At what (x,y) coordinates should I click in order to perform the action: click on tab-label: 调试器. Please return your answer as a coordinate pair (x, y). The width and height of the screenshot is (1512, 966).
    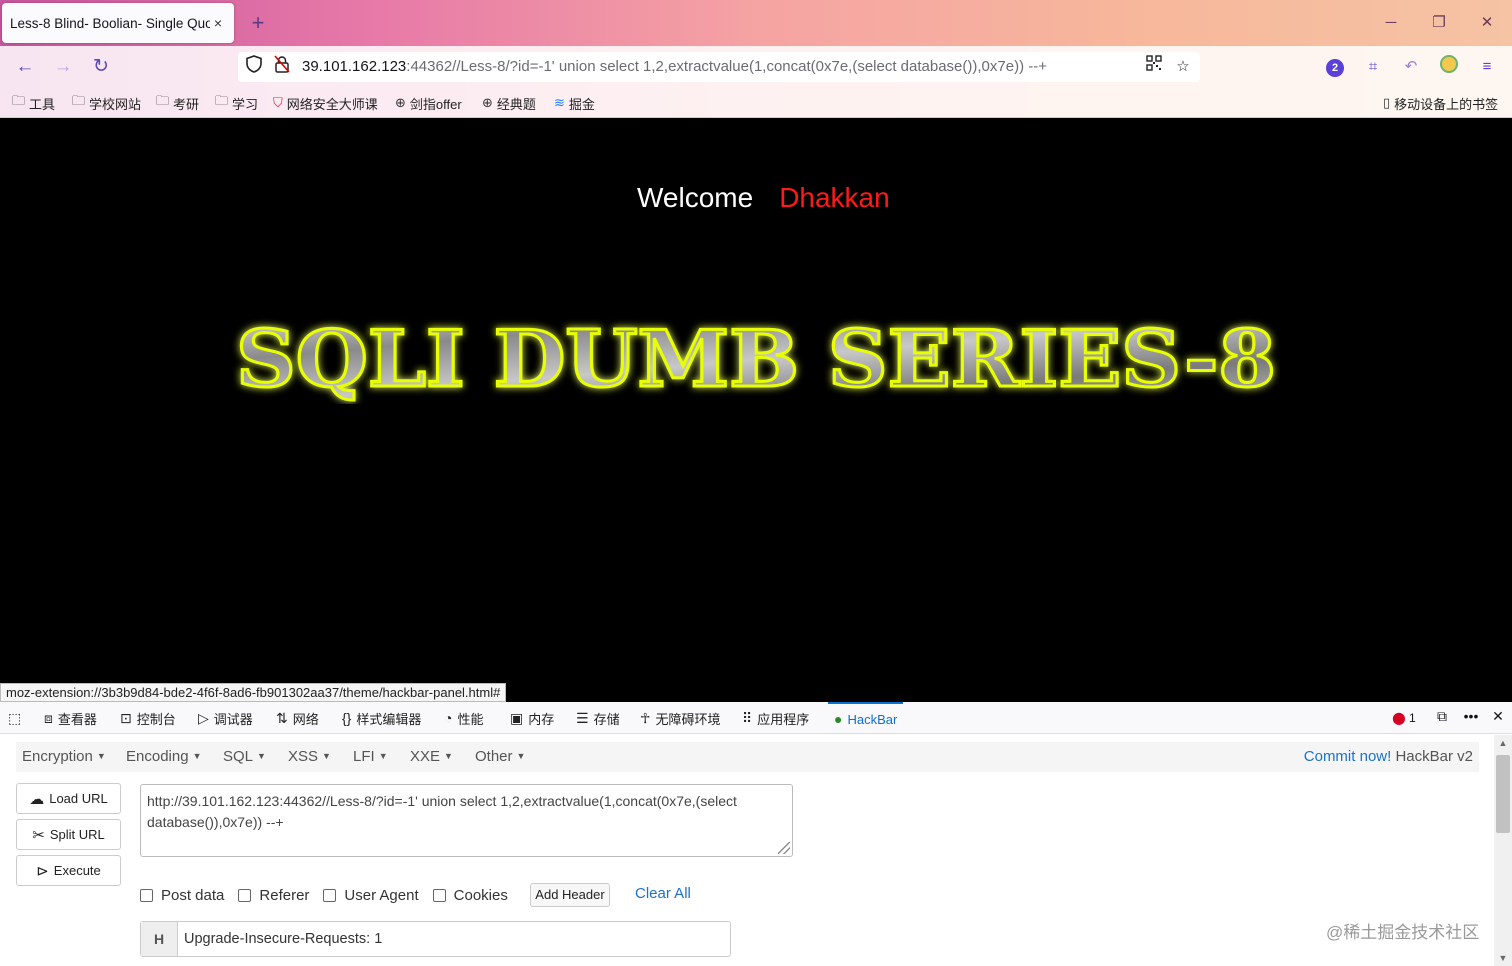
    Looking at the image, I should click on (233, 719).